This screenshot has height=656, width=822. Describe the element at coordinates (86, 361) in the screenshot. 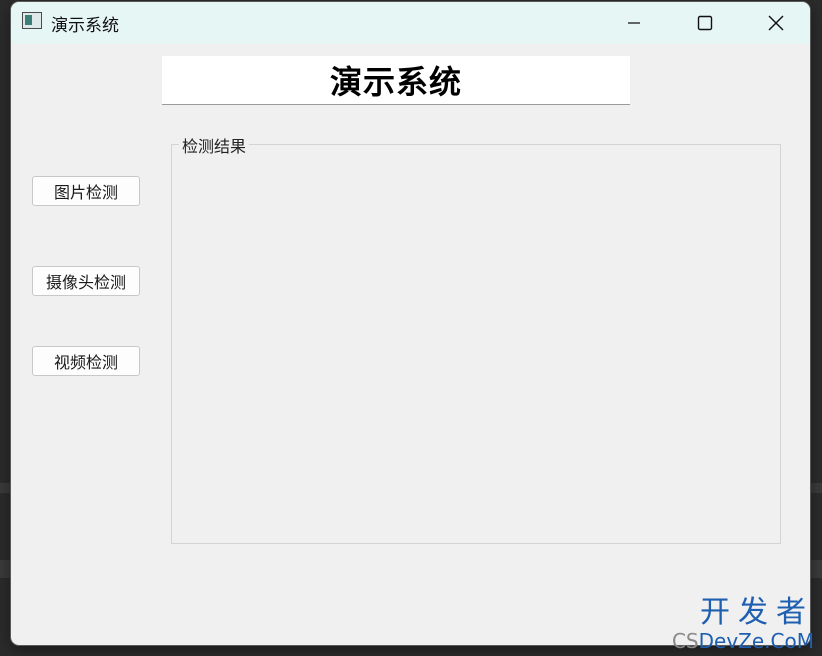

I see `video-detect-button: 视频检测` at that location.